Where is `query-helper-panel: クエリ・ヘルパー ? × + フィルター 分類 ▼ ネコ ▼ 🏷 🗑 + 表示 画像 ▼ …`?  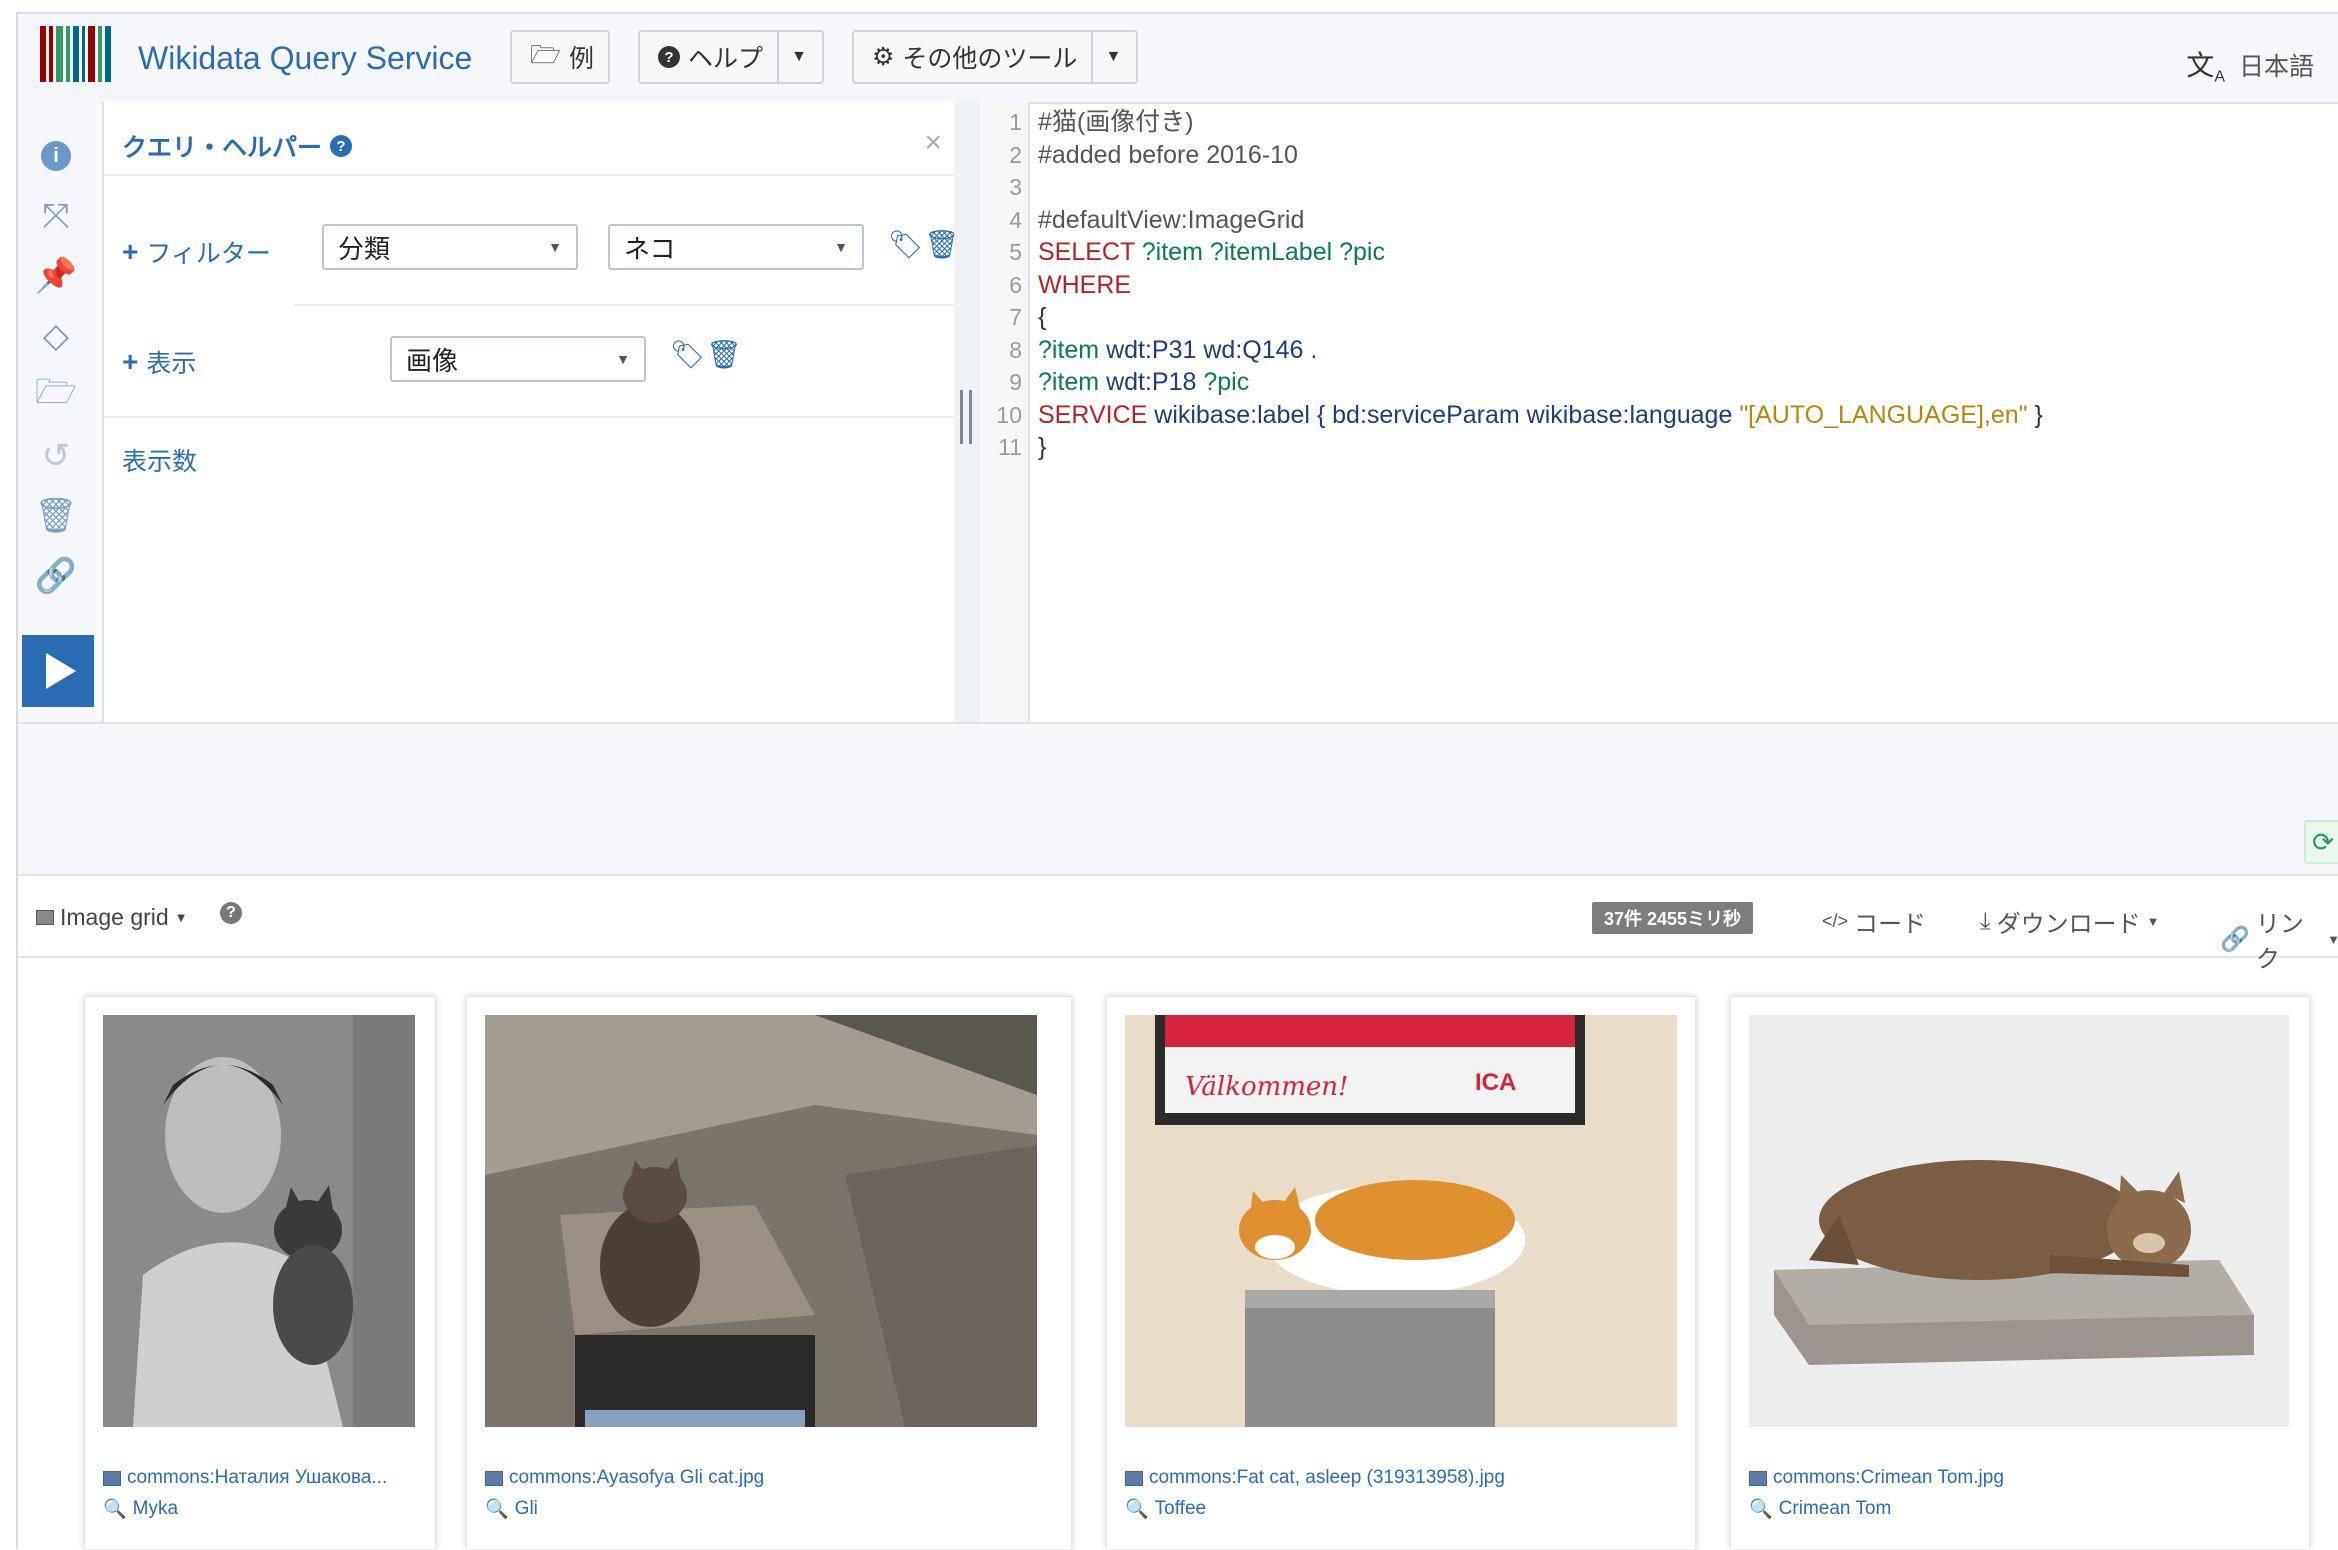 query-helper-panel: クエリ・ヘルパー ? × + フィルター 分類 ▼ ネコ ▼ 🏷 🗑 + 表示 画像 ▼ … is located at coordinates (532, 412).